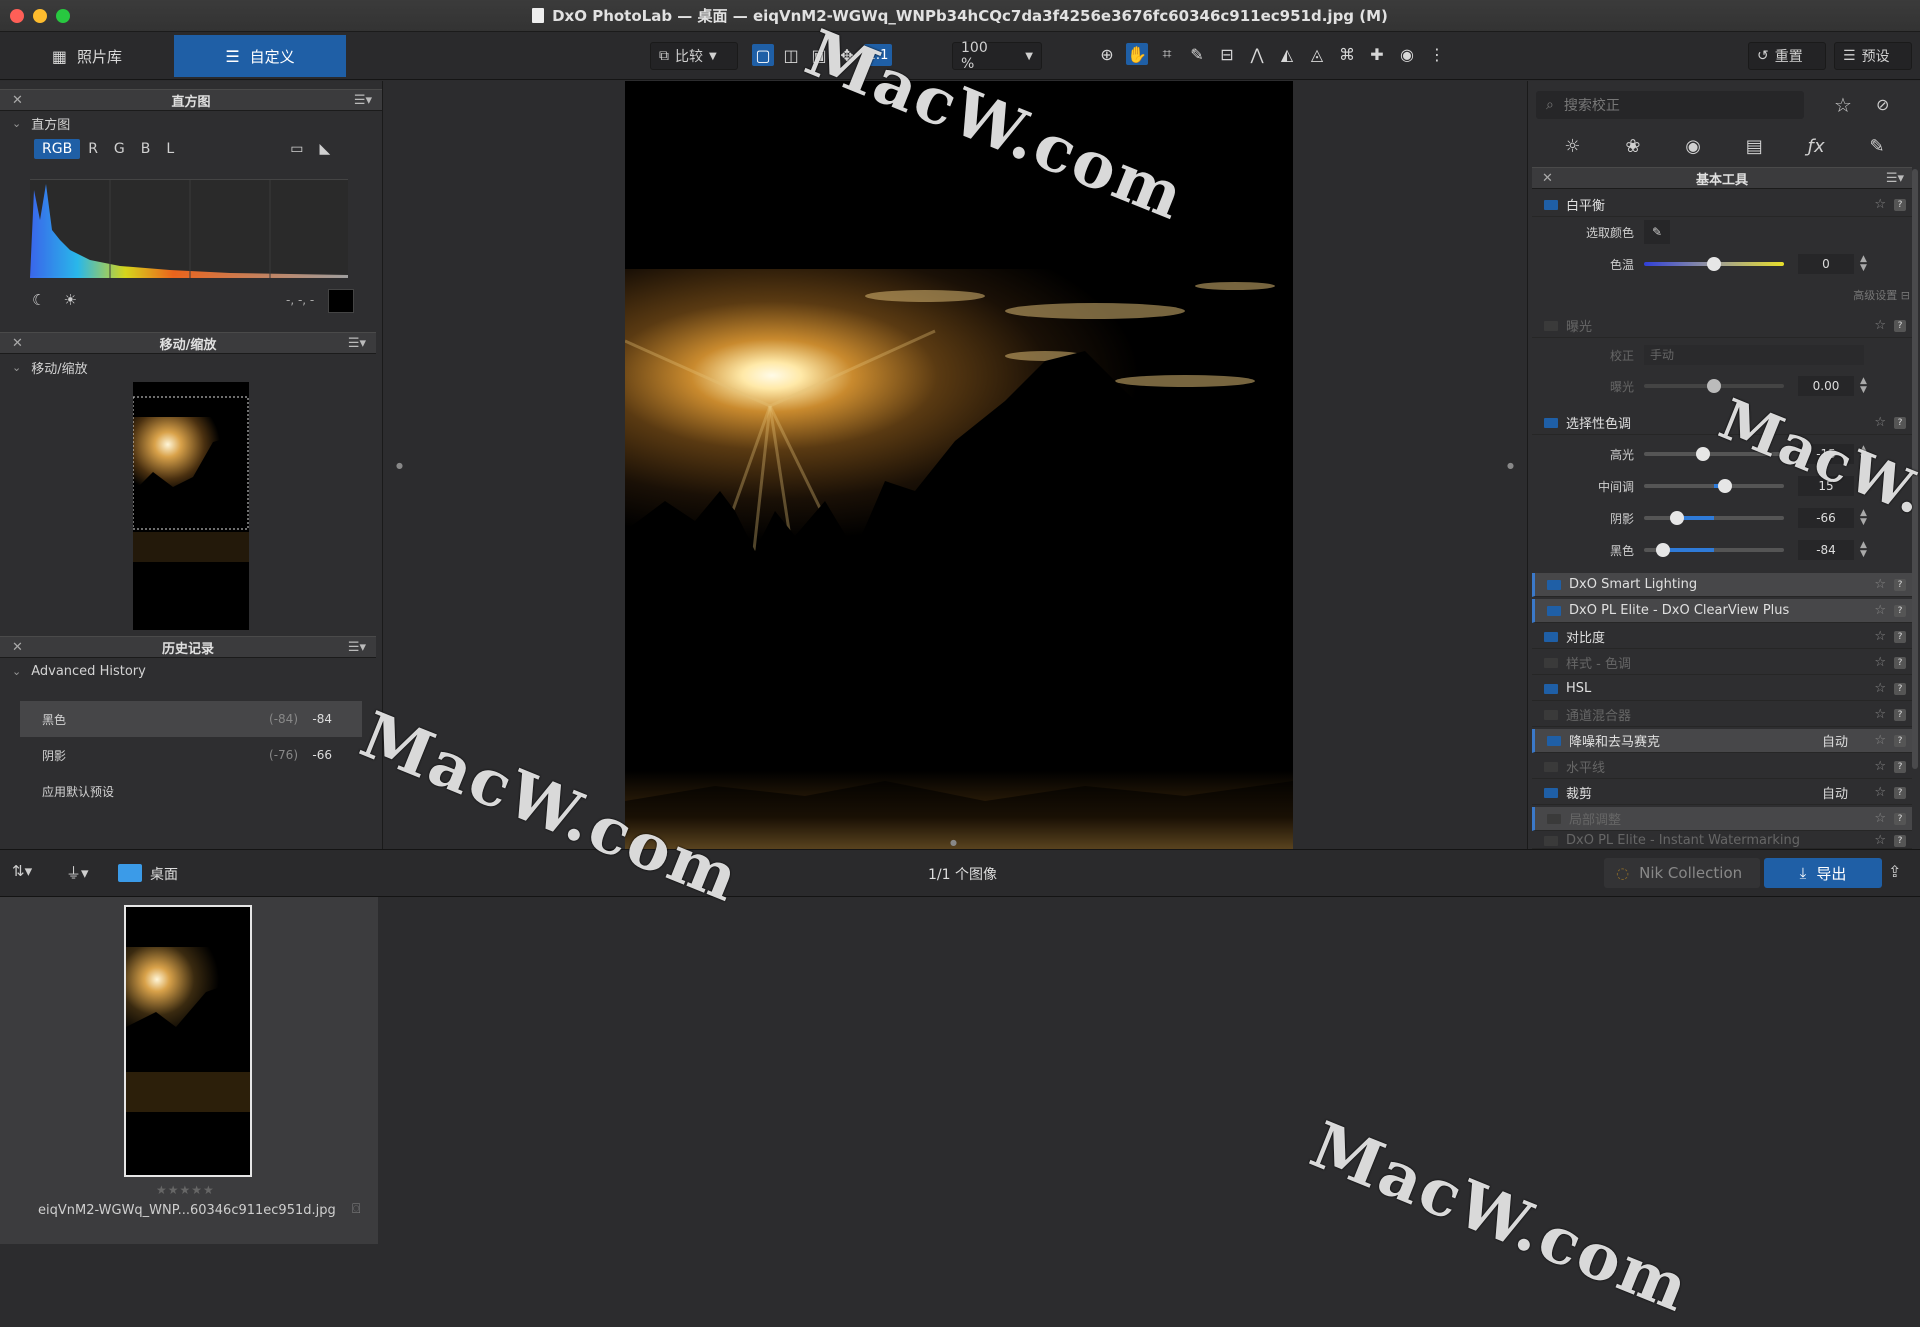  What do you see at coordinates (22, 871) in the screenshot?
I see `sort-icon: ⇅▾` at bounding box center [22, 871].